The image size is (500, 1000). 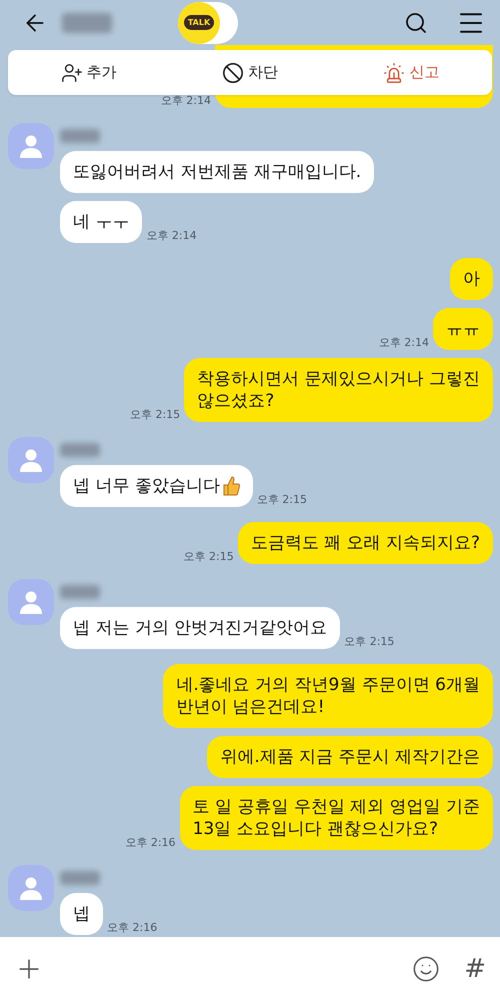 What do you see at coordinates (199, 22) in the screenshot?
I see `logo-text: TALK` at bounding box center [199, 22].